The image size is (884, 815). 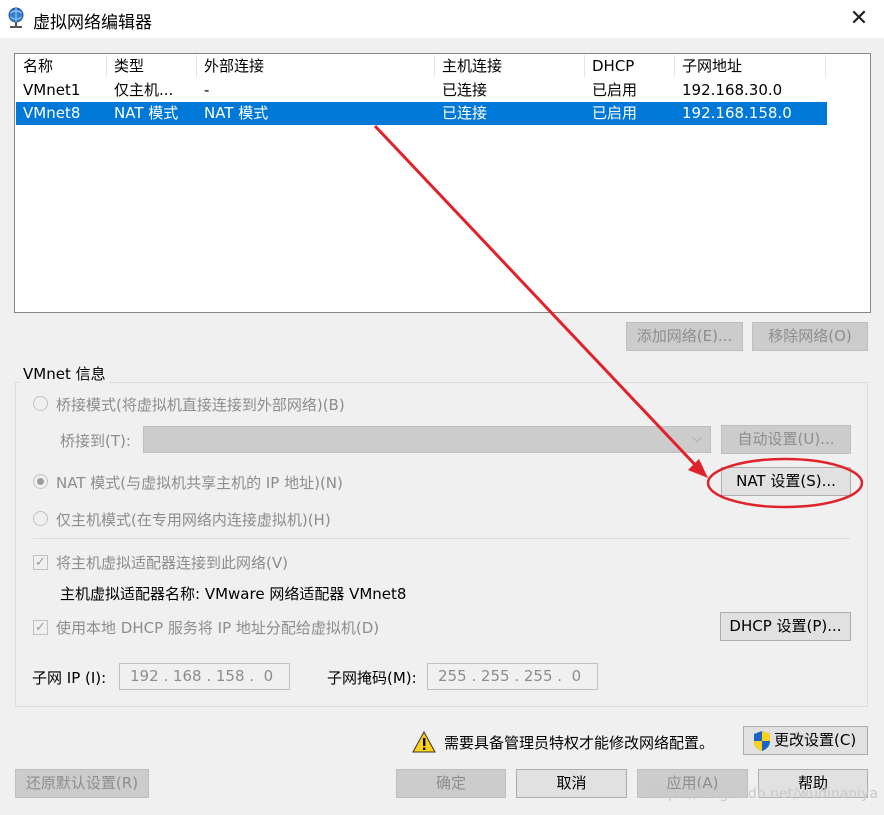 What do you see at coordinates (762, 741) in the screenshot?
I see `uac-shield-icon` at bounding box center [762, 741].